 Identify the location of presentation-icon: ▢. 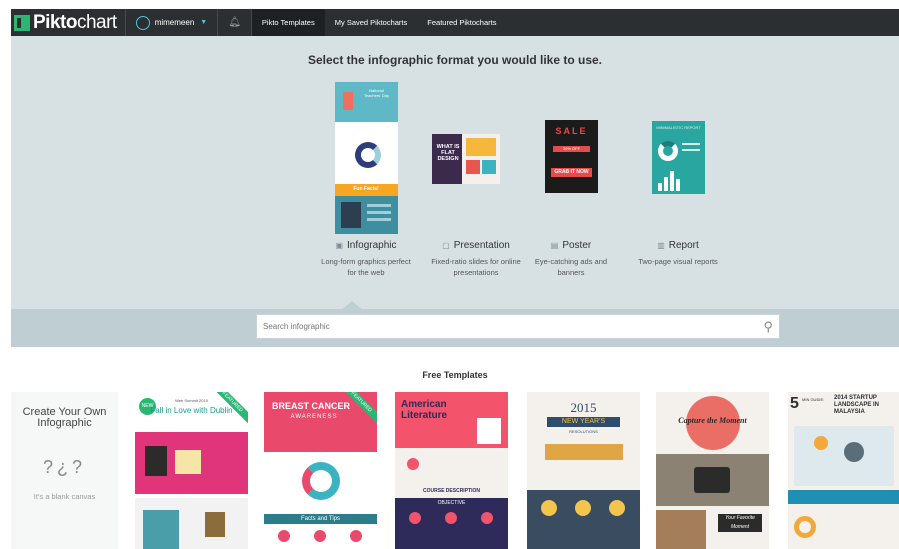
(446, 245).